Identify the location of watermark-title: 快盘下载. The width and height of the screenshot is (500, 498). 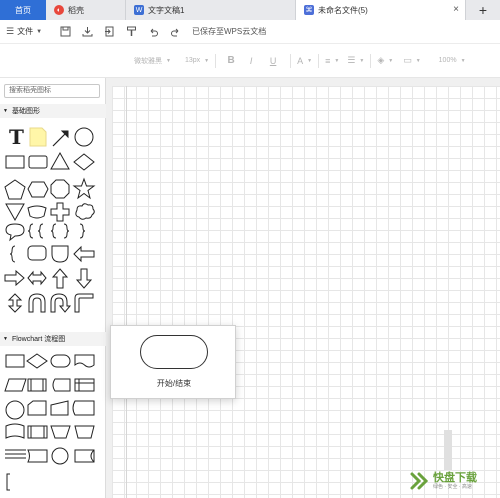
(455, 477).